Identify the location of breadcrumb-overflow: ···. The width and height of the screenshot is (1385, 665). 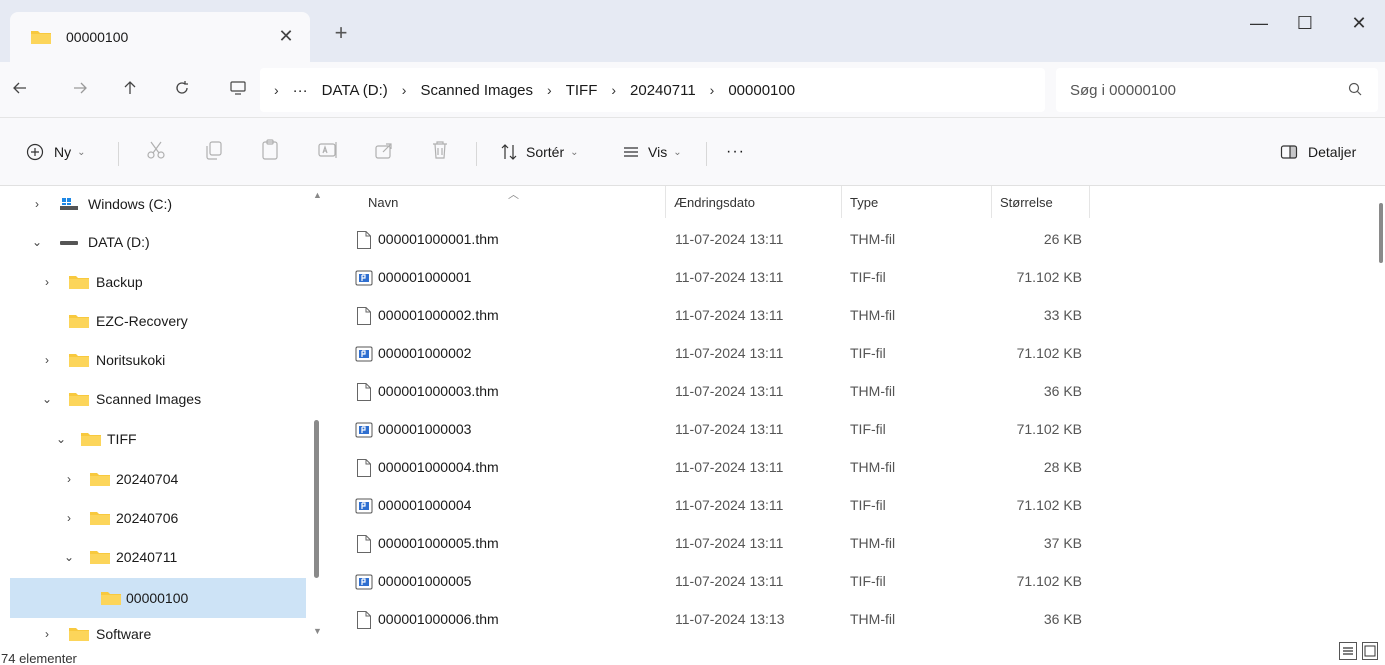
(300, 90).